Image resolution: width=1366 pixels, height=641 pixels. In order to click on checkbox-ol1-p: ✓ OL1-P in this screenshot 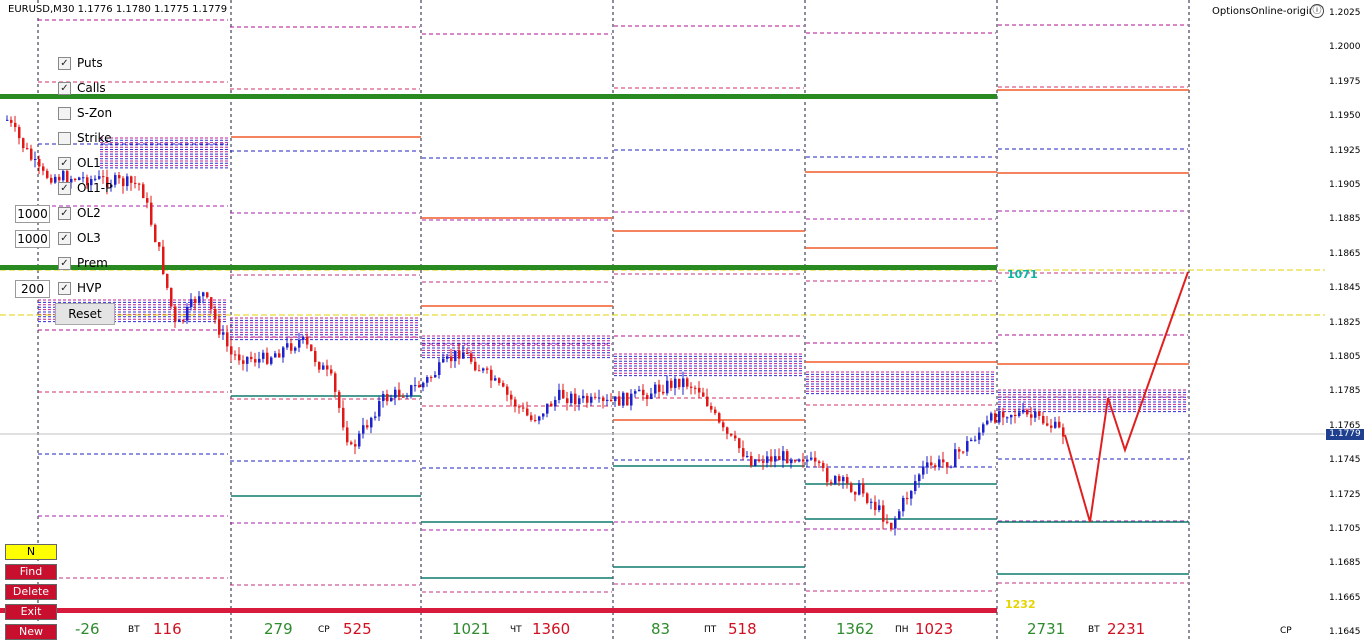, I will do `click(85, 188)`.